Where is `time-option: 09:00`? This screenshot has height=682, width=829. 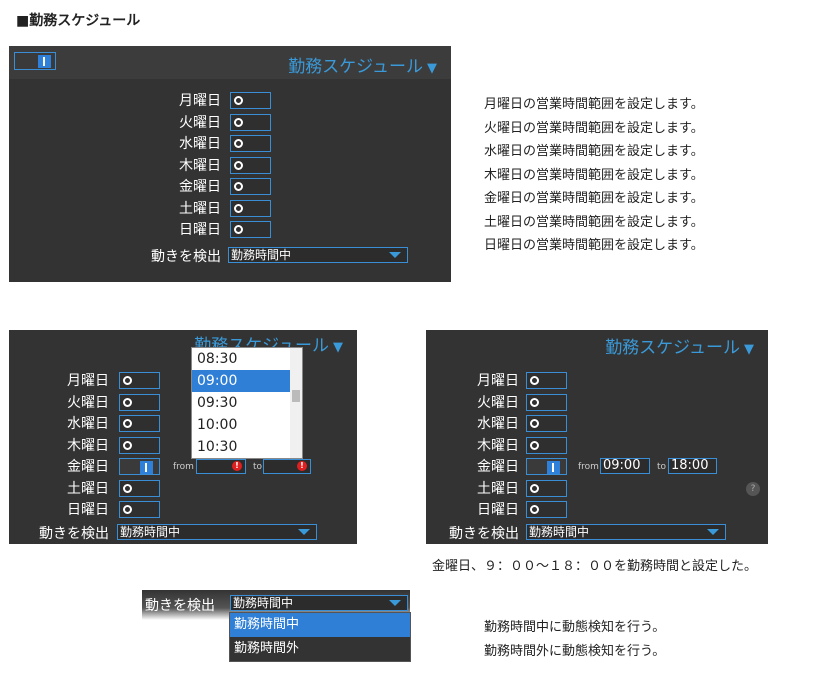
time-option: 09:00 is located at coordinates (241, 381).